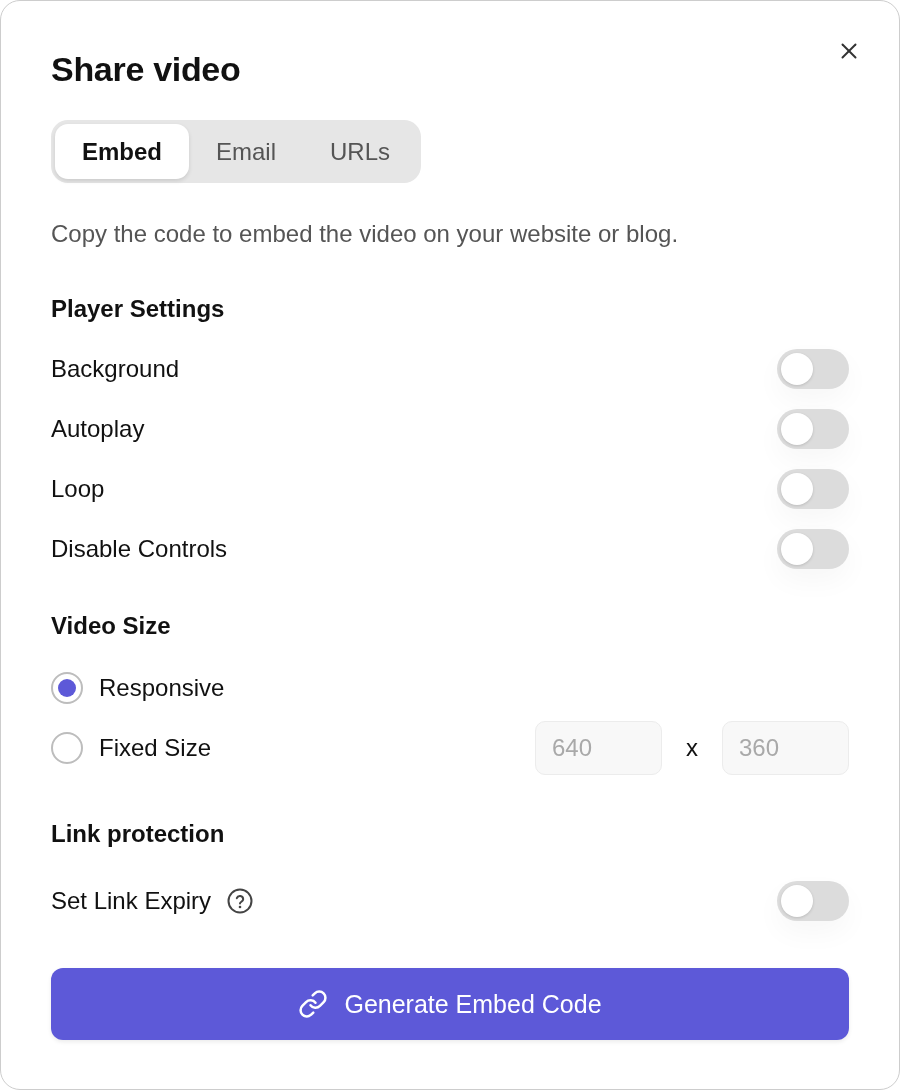  I want to click on setting-label: Autoplay, so click(98, 429).